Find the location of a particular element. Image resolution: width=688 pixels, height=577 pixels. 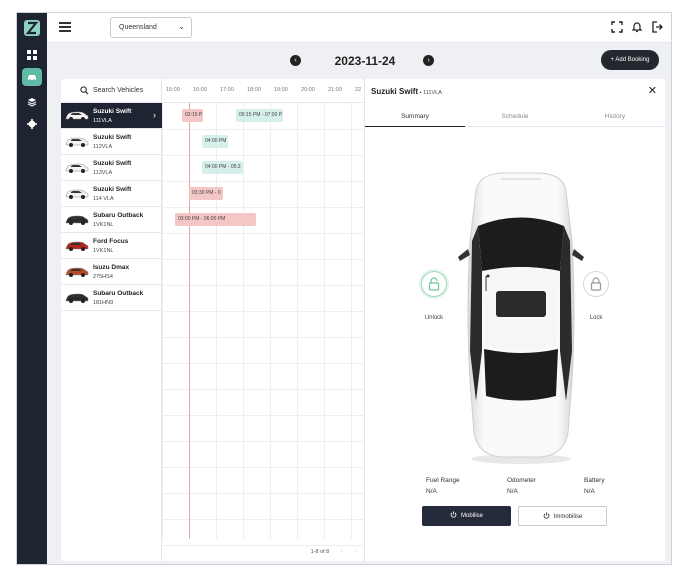

vehicle-row: Suzuki Swift 111VLA › is located at coordinates (111, 116).